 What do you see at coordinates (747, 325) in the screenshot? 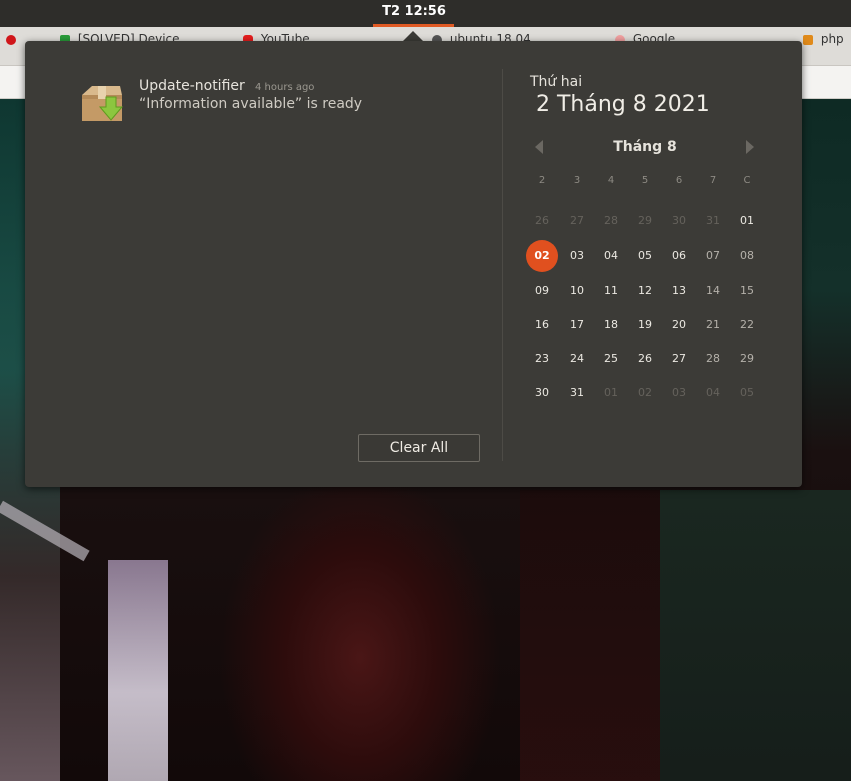
I see `calendar-day: 22` at bounding box center [747, 325].